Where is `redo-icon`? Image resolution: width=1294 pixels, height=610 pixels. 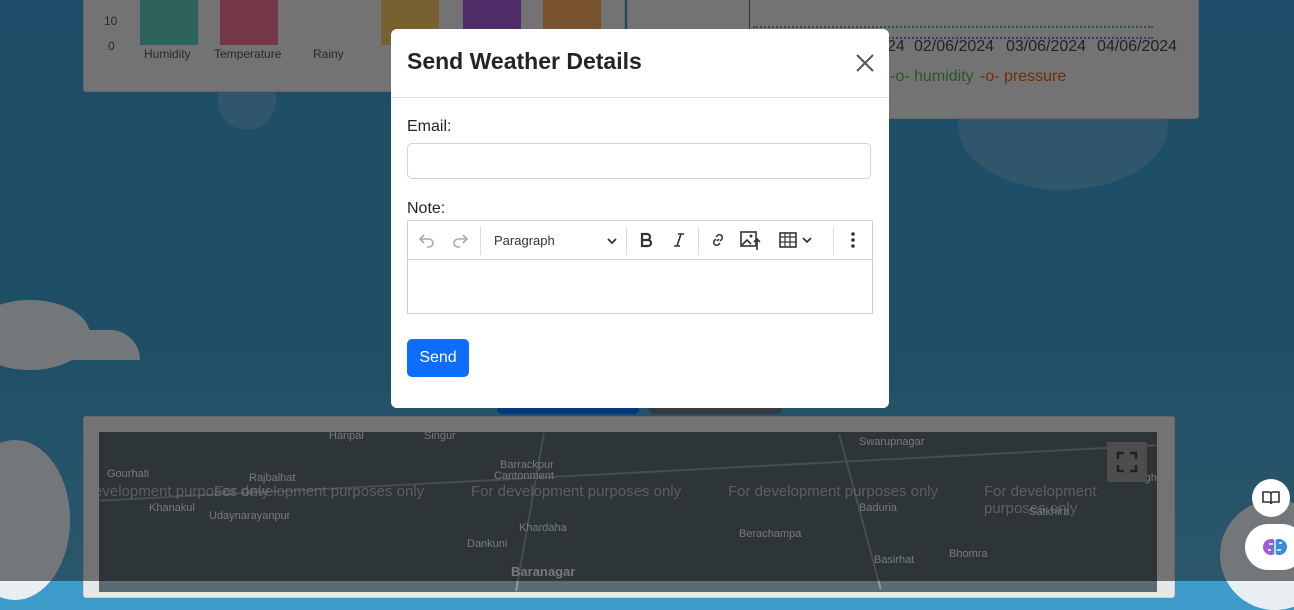
redo-icon is located at coordinates (461, 241).